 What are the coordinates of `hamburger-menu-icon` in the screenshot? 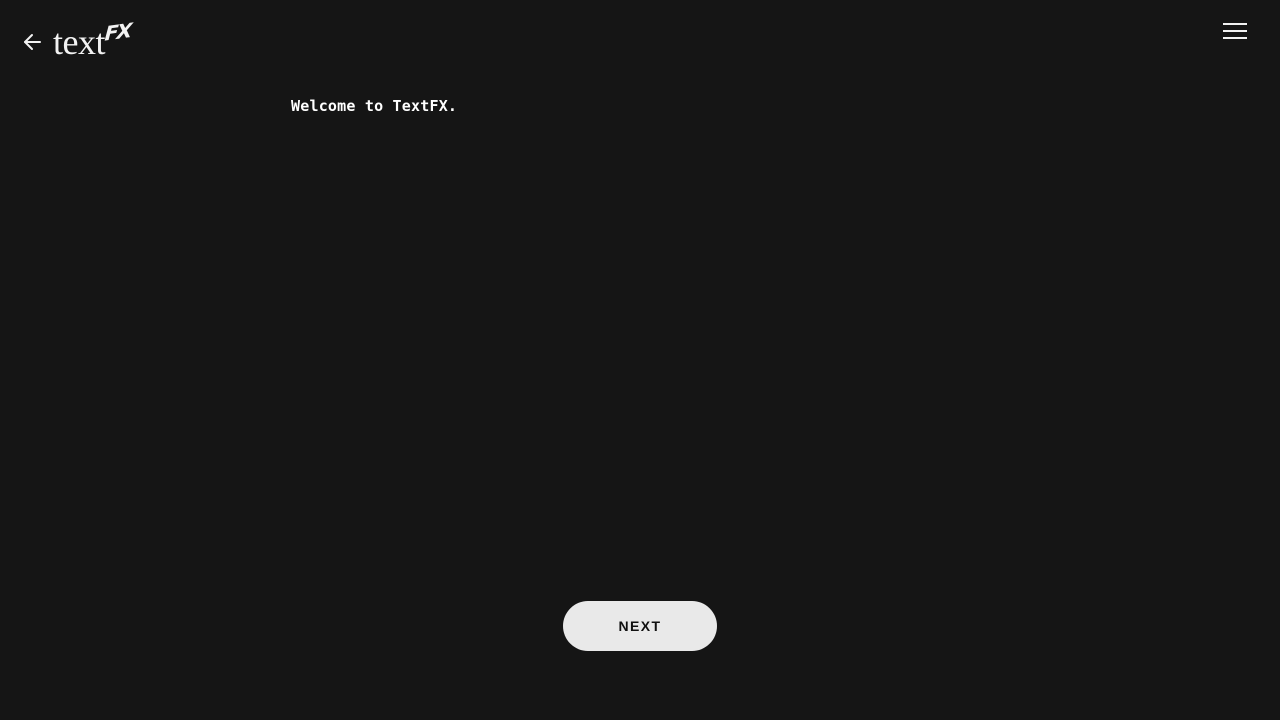 It's located at (1235, 31).